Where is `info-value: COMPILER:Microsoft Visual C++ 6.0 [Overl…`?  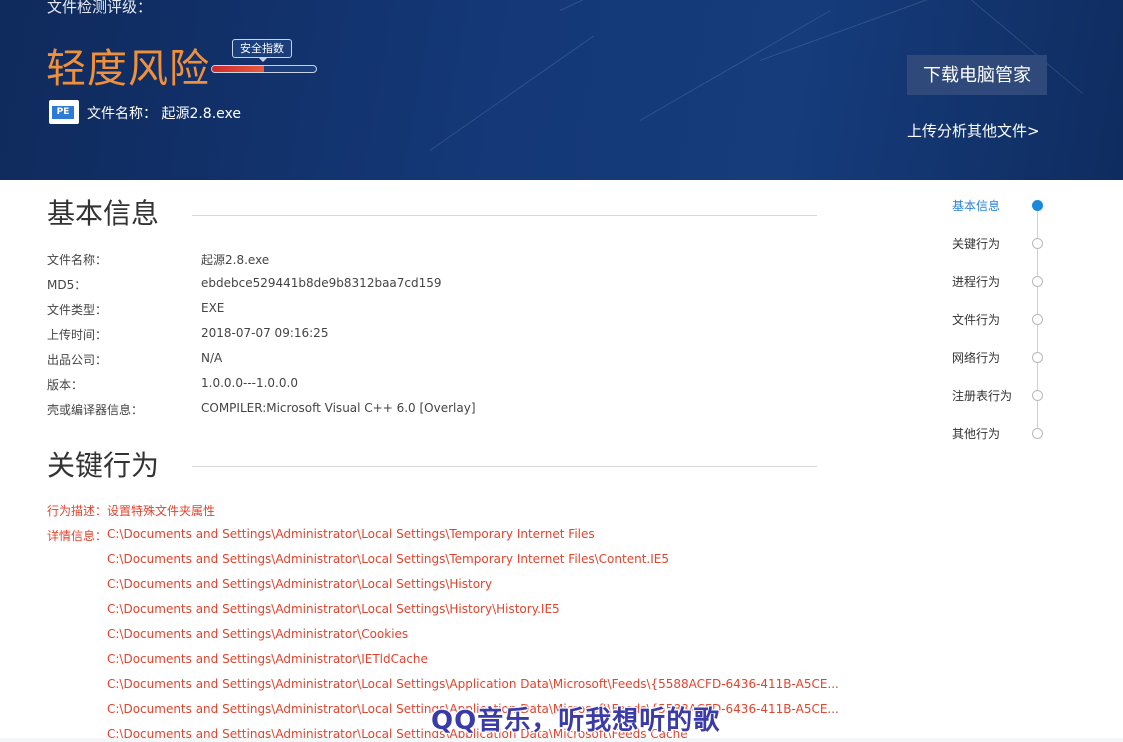 info-value: COMPILER:Microsoft Visual C++ 6.0 [Overl… is located at coordinates (338, 408).